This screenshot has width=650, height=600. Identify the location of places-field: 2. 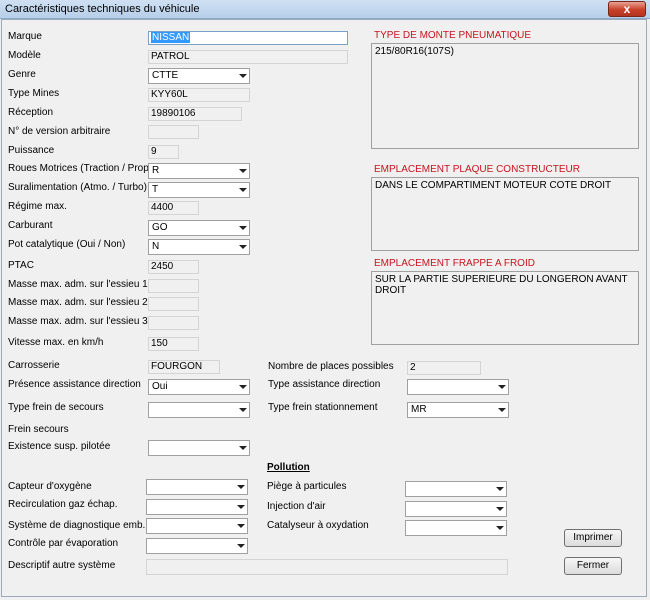
(444, 368).